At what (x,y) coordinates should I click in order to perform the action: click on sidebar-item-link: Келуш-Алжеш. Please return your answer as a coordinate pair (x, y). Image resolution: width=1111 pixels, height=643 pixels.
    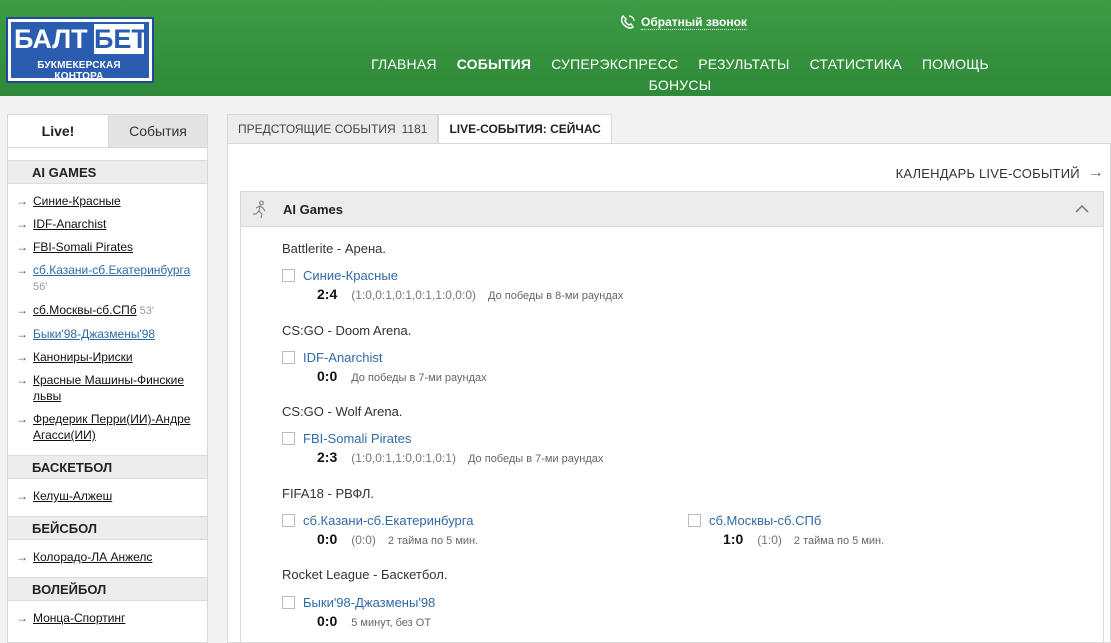
    Looking at the image, I should click on (72, 496).